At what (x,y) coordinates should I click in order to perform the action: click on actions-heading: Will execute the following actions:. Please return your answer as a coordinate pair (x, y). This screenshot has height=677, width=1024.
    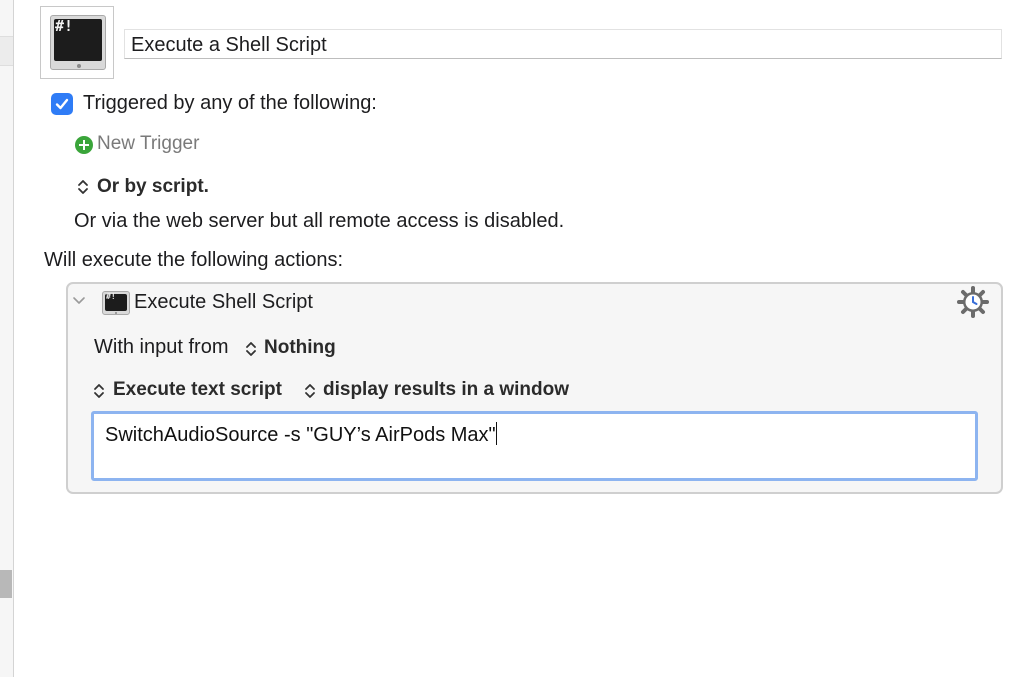
    Looking at the image, I should click on (194, 260).